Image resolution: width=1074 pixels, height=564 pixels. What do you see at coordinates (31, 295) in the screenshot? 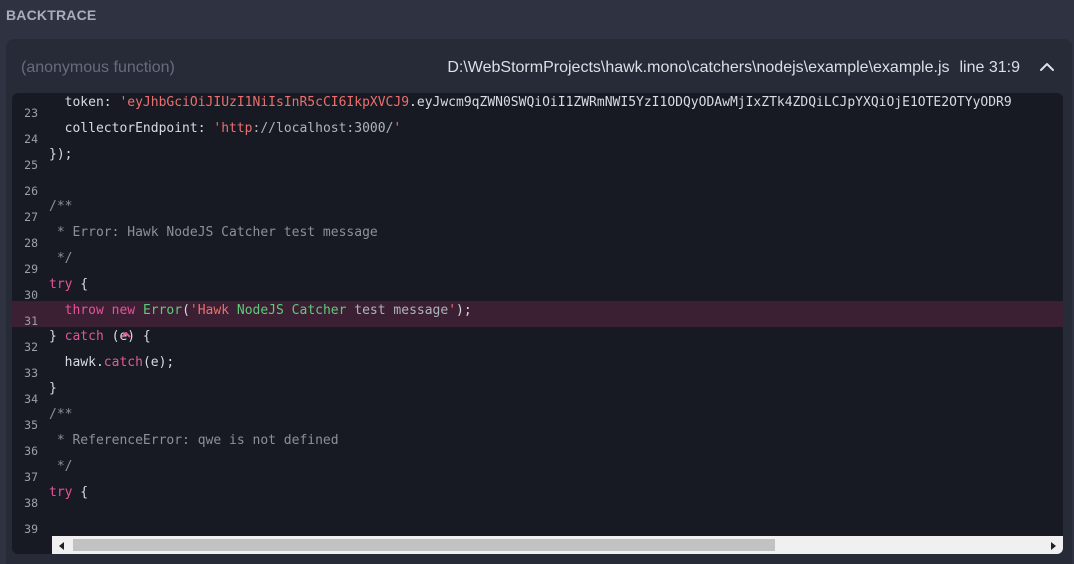
I see `line-number: 30` at bounding box center [31, 295].